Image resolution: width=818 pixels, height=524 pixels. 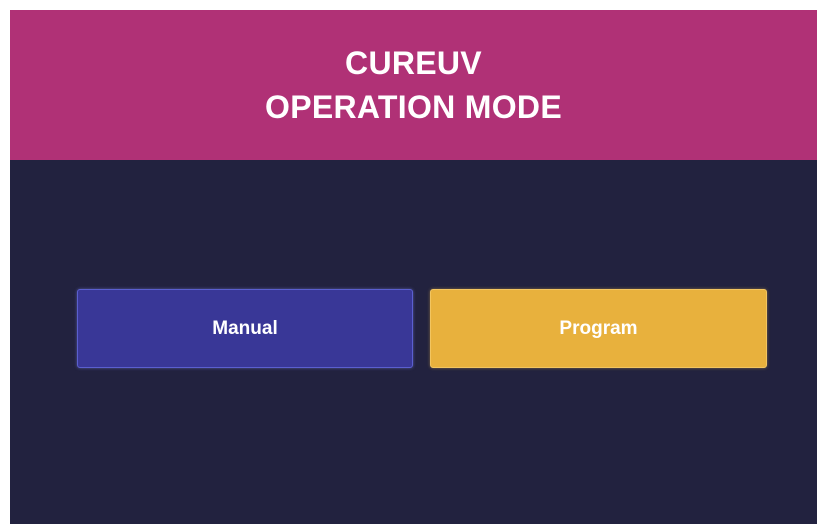 I want to click on program-mode-label: Program, so click(x=598, y=328).